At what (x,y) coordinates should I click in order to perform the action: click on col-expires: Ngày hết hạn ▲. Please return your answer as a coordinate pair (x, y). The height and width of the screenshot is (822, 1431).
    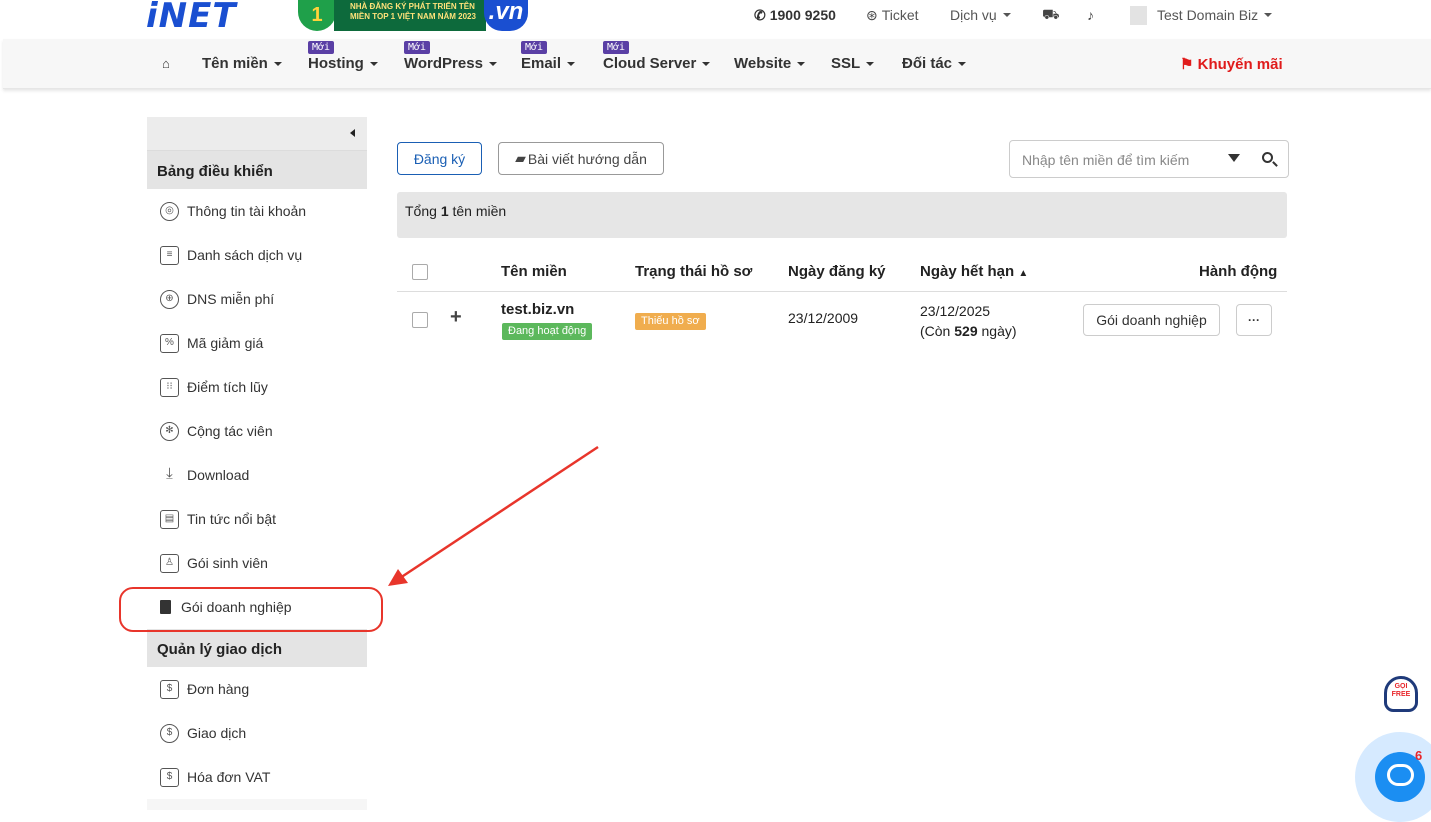
    Looking at the image, I should click on (974, 271).